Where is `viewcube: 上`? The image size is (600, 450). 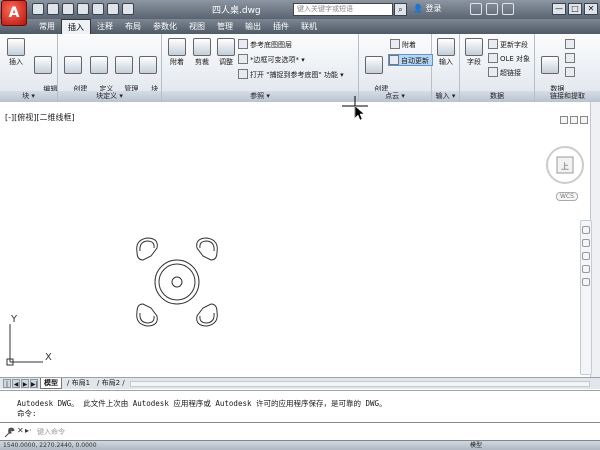 viewcube: 上 is located at coordinates (565, 165).